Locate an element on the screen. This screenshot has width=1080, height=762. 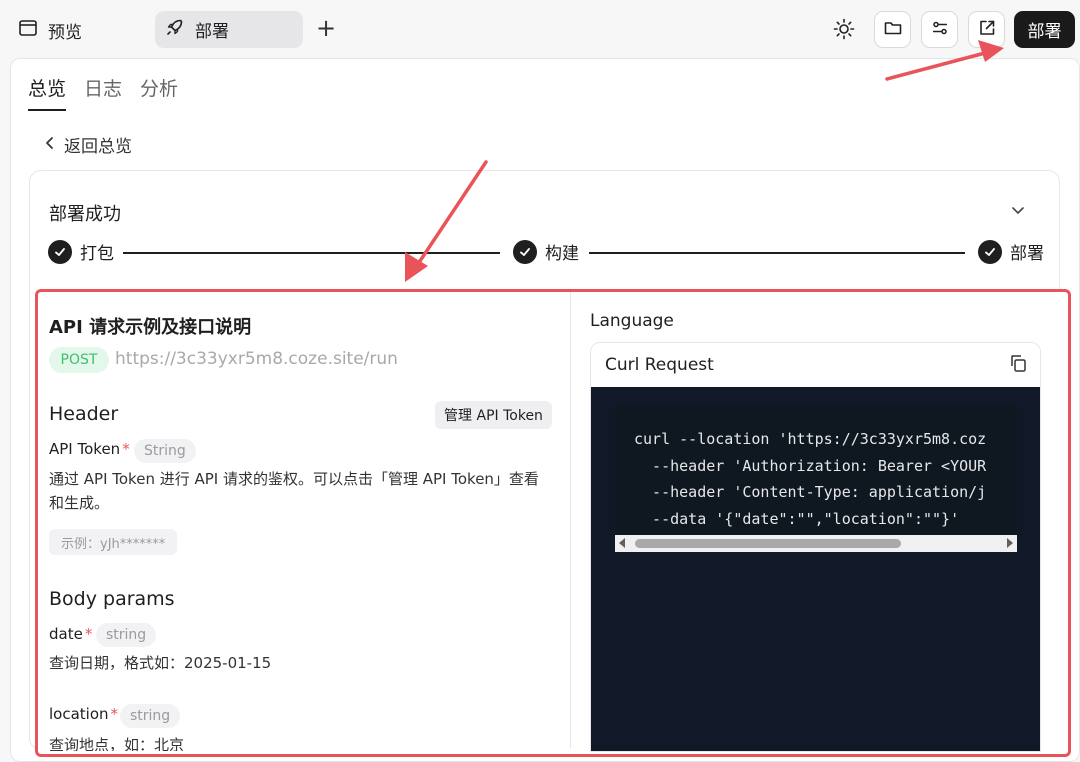
horizontal-scrollbar is located at coordinates (816, 543).